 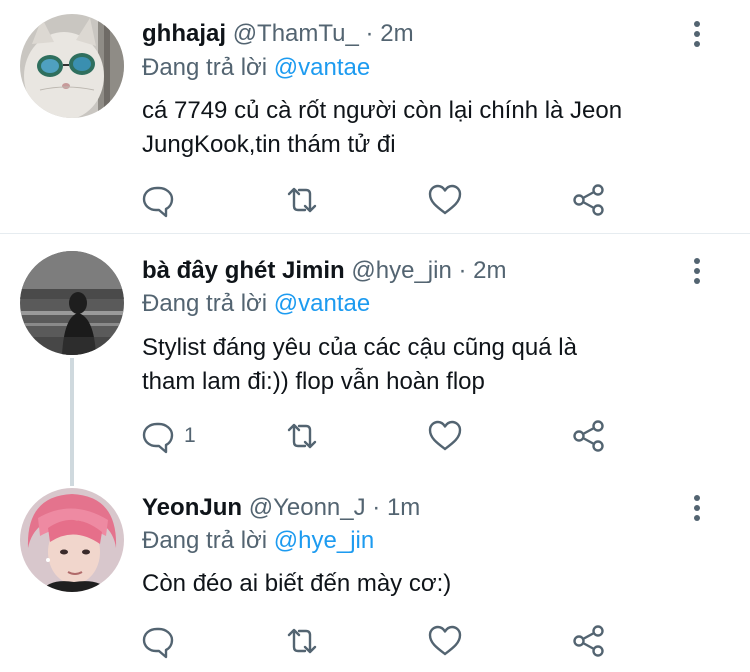 I want to click on reply-button: 1, so click(x=168, y=436).